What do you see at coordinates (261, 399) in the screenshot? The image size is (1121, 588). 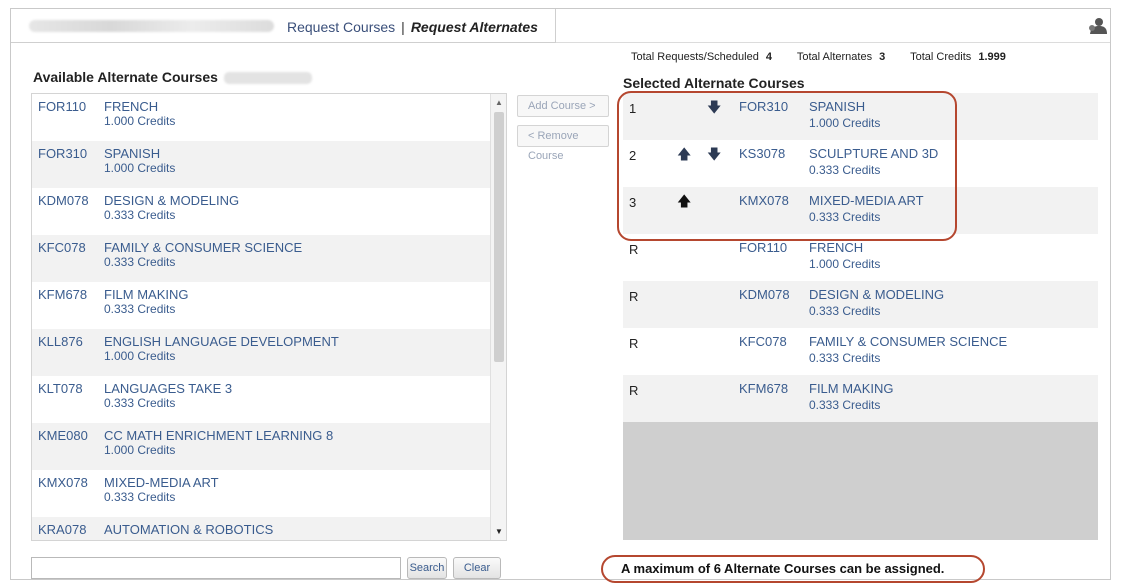 I see `list-item: KLT078 LANGUAGES TAKE 3 0.333 Credits` at bounding box center [261, 399].